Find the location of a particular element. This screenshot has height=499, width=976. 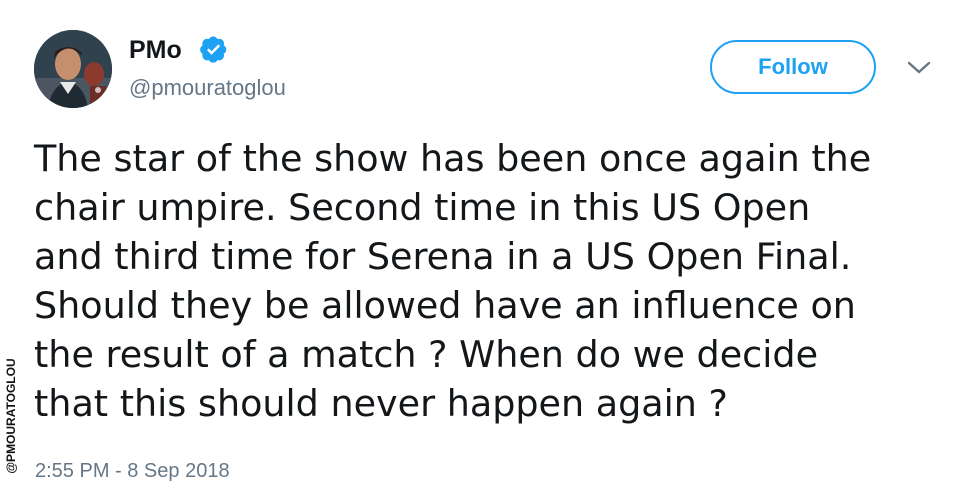

tweet-timestamp: 2:55 PM - 8 Sep 2018 is located at coordinates (132, 471).